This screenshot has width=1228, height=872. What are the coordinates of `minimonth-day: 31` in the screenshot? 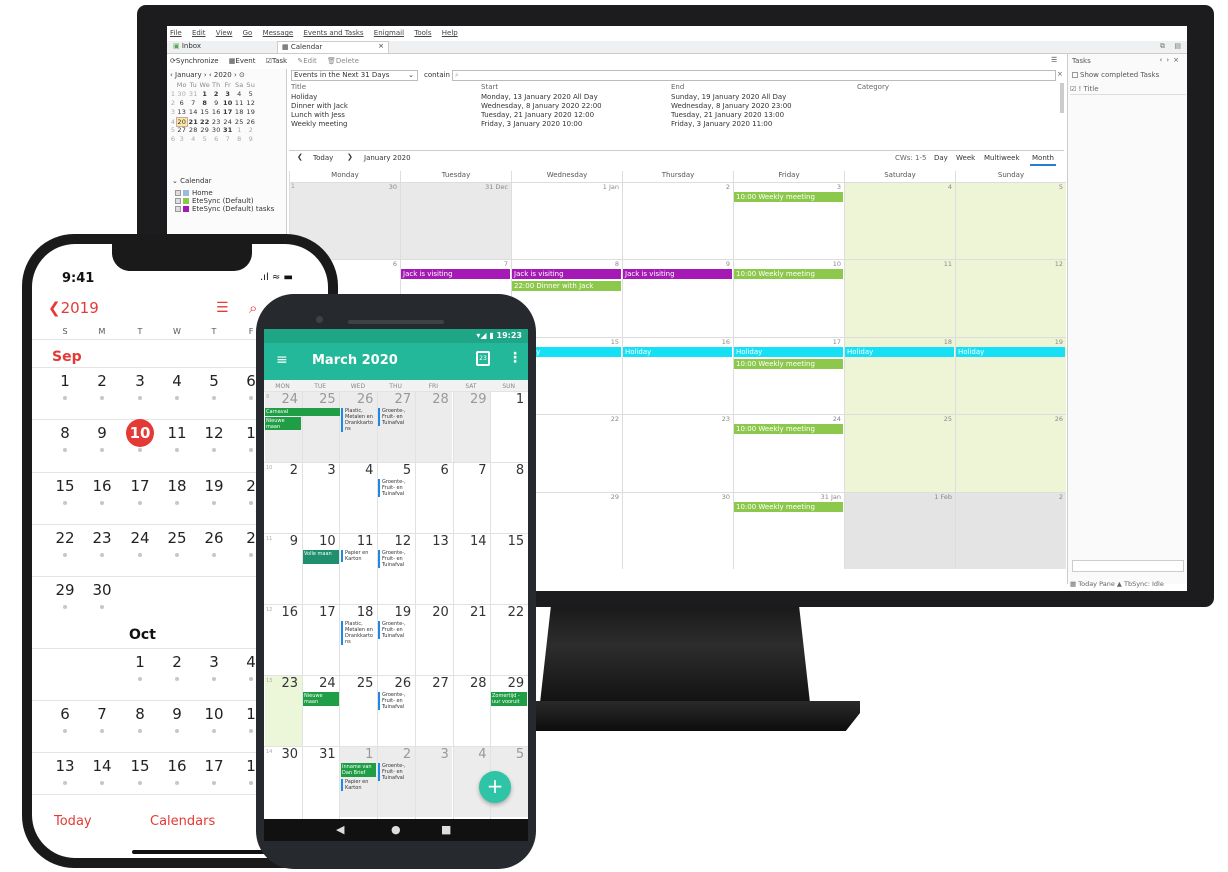 It's located at (228, 130).